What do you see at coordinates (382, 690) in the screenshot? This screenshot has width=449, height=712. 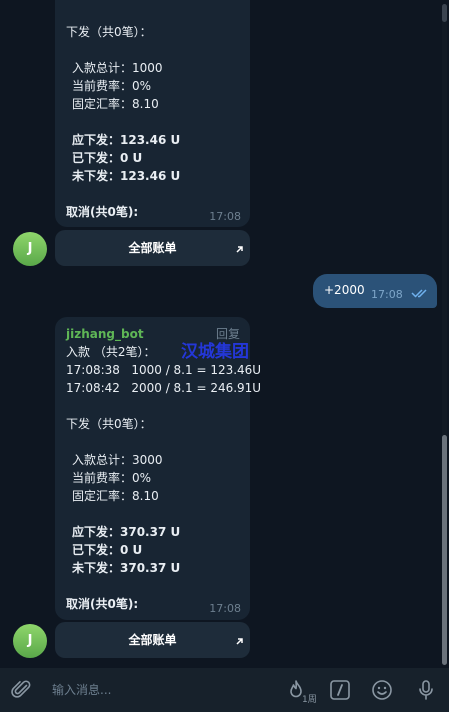 I see `emoji-icon` at bounding box center [382, 690].